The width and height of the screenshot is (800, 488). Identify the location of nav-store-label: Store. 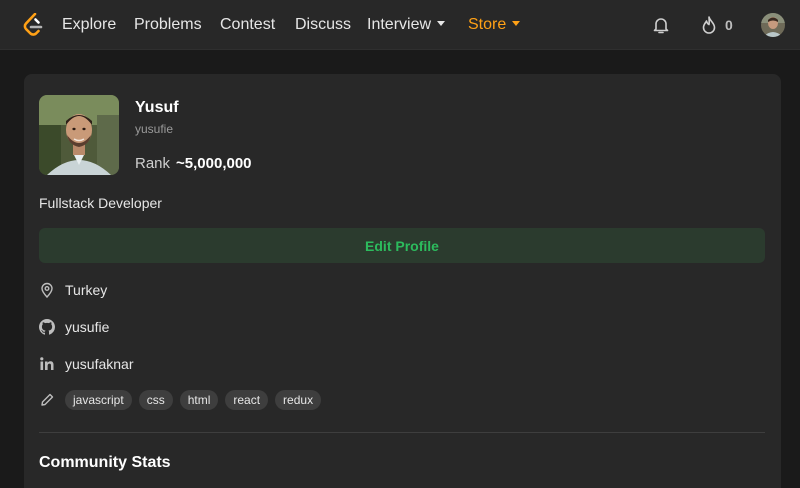
(487, 24).